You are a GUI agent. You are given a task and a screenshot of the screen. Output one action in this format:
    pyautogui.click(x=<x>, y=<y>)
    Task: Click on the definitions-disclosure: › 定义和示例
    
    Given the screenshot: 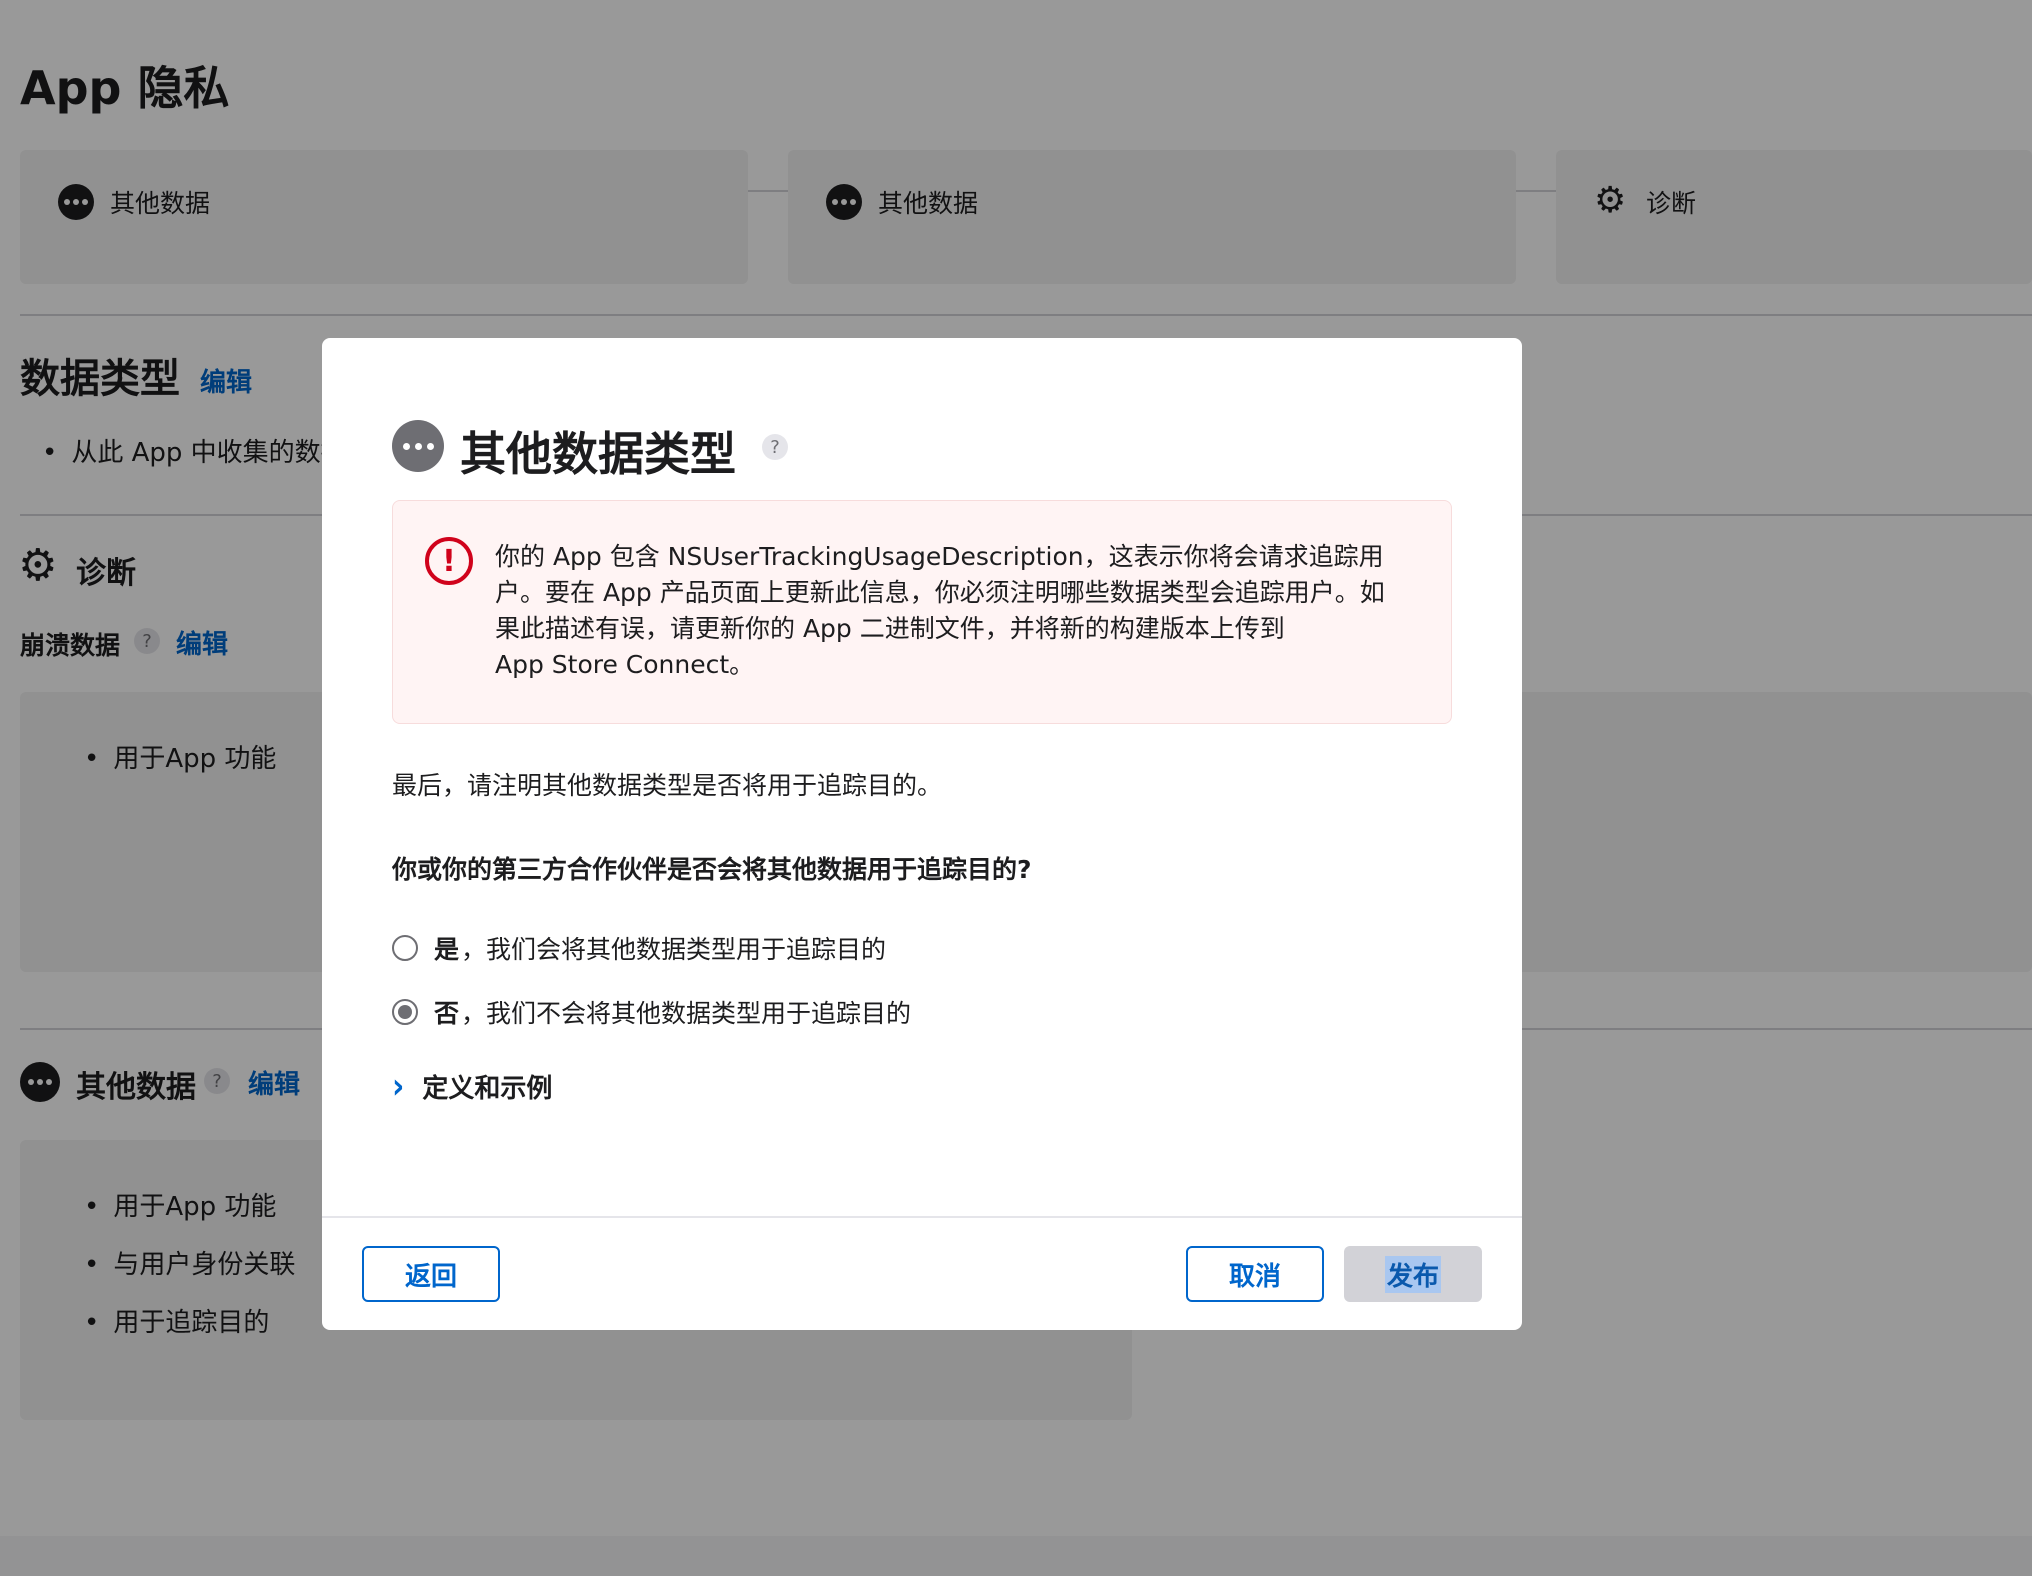 What is the action you would take?
    pyautogui.click(x=472, y=1086)
    